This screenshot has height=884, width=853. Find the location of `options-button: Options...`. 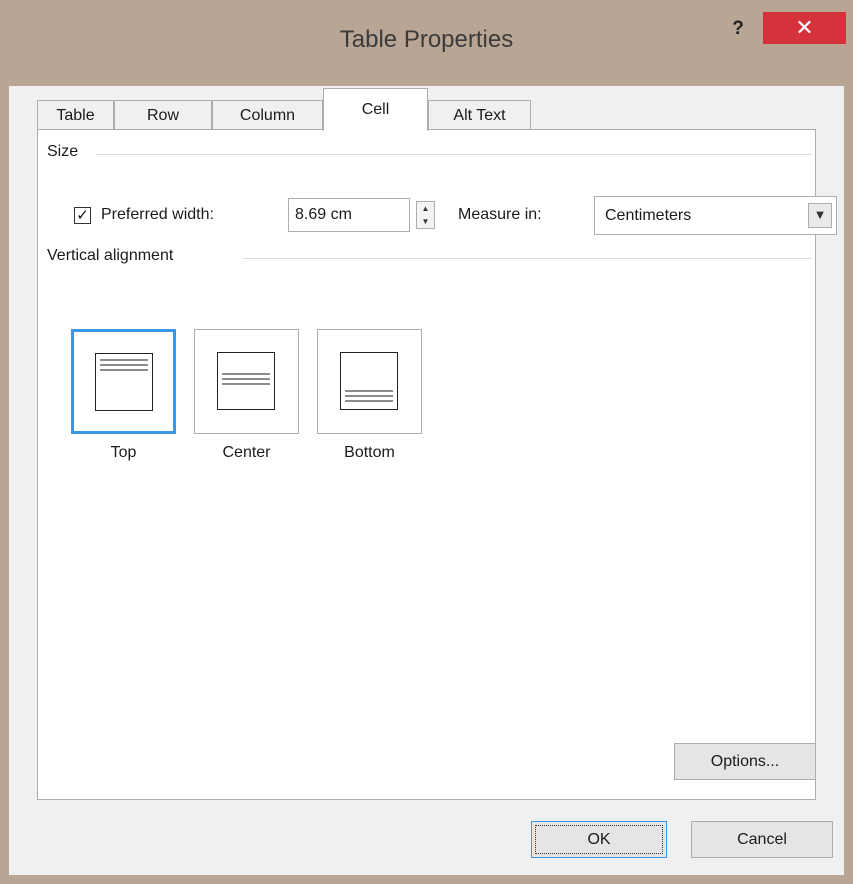

options-button: Options... is located at coordinates (745, 761).